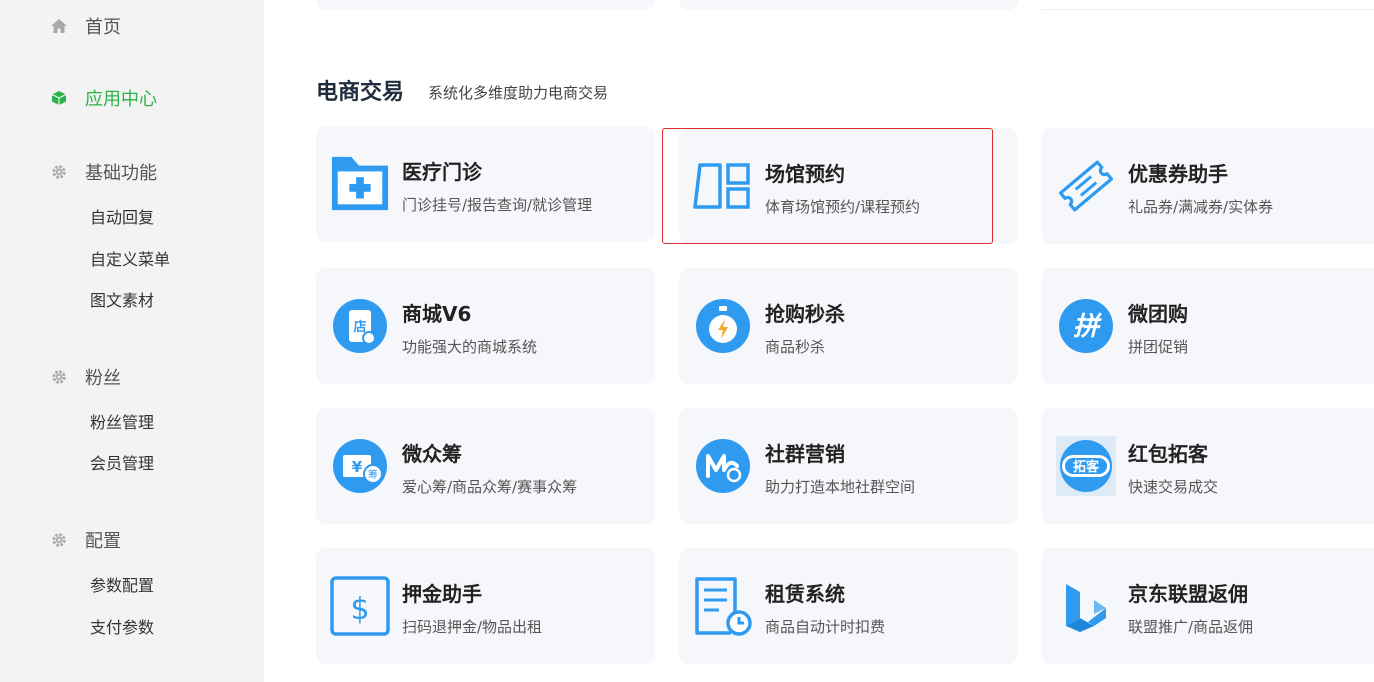  I want to click on card-desc: 扫码退押金/物品出租, so click(472, 627).